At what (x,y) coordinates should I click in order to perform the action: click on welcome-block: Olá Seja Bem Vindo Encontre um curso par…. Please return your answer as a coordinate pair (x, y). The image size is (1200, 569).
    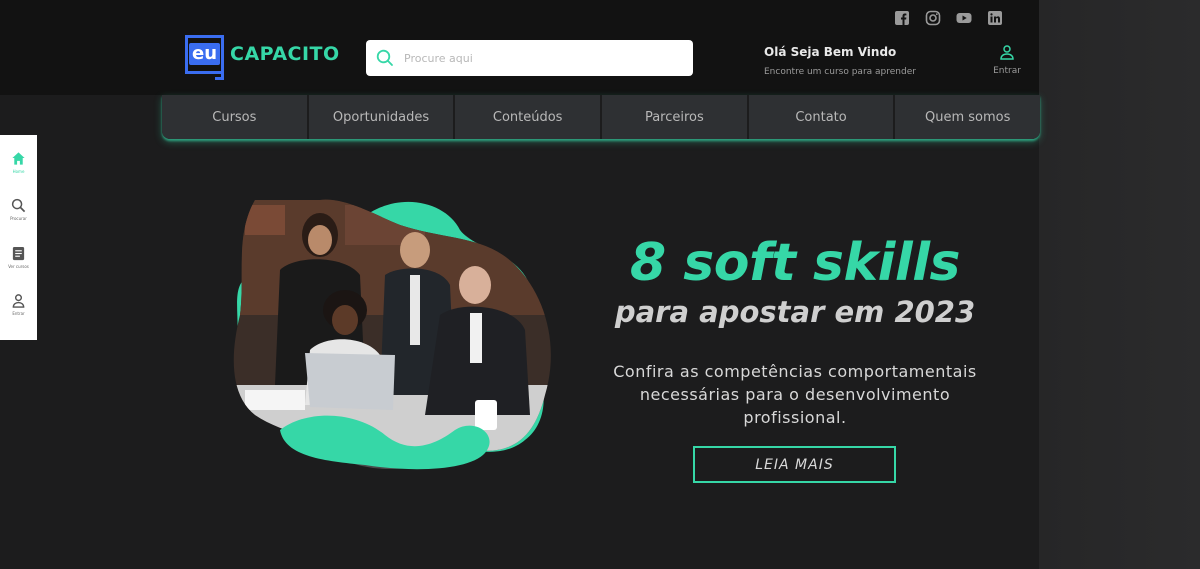
    Looking at the image, I should click on (840, 61).